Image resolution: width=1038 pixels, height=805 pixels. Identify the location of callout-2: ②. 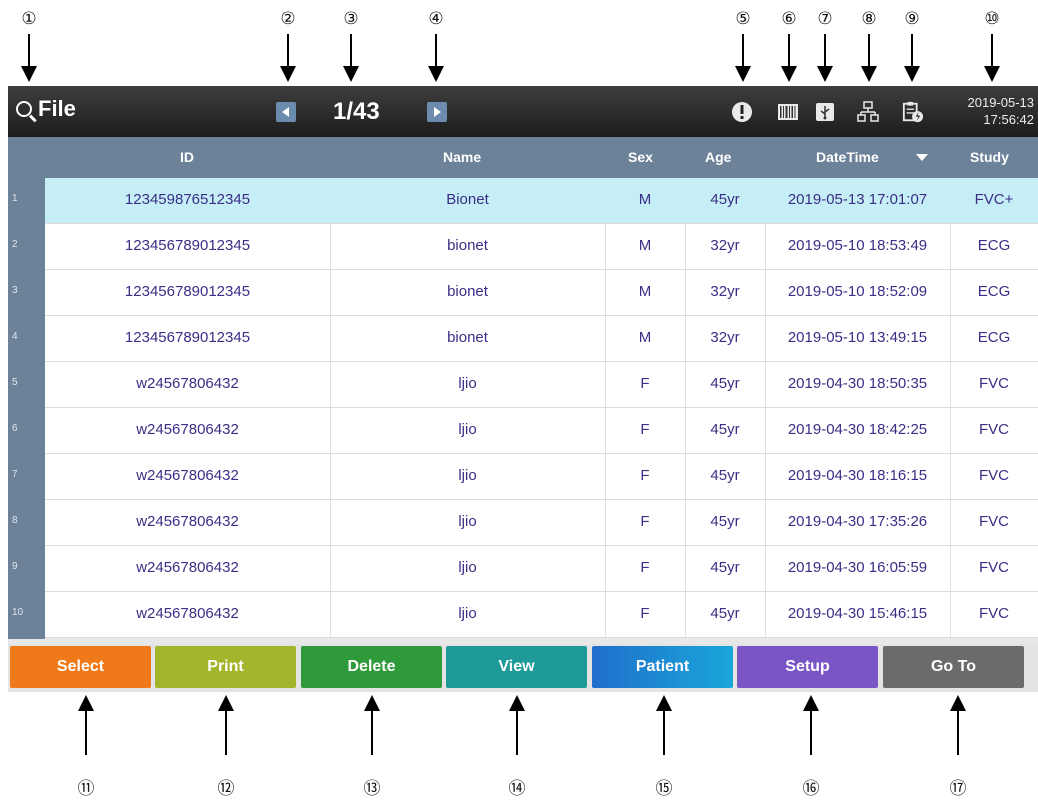
(288, 19).